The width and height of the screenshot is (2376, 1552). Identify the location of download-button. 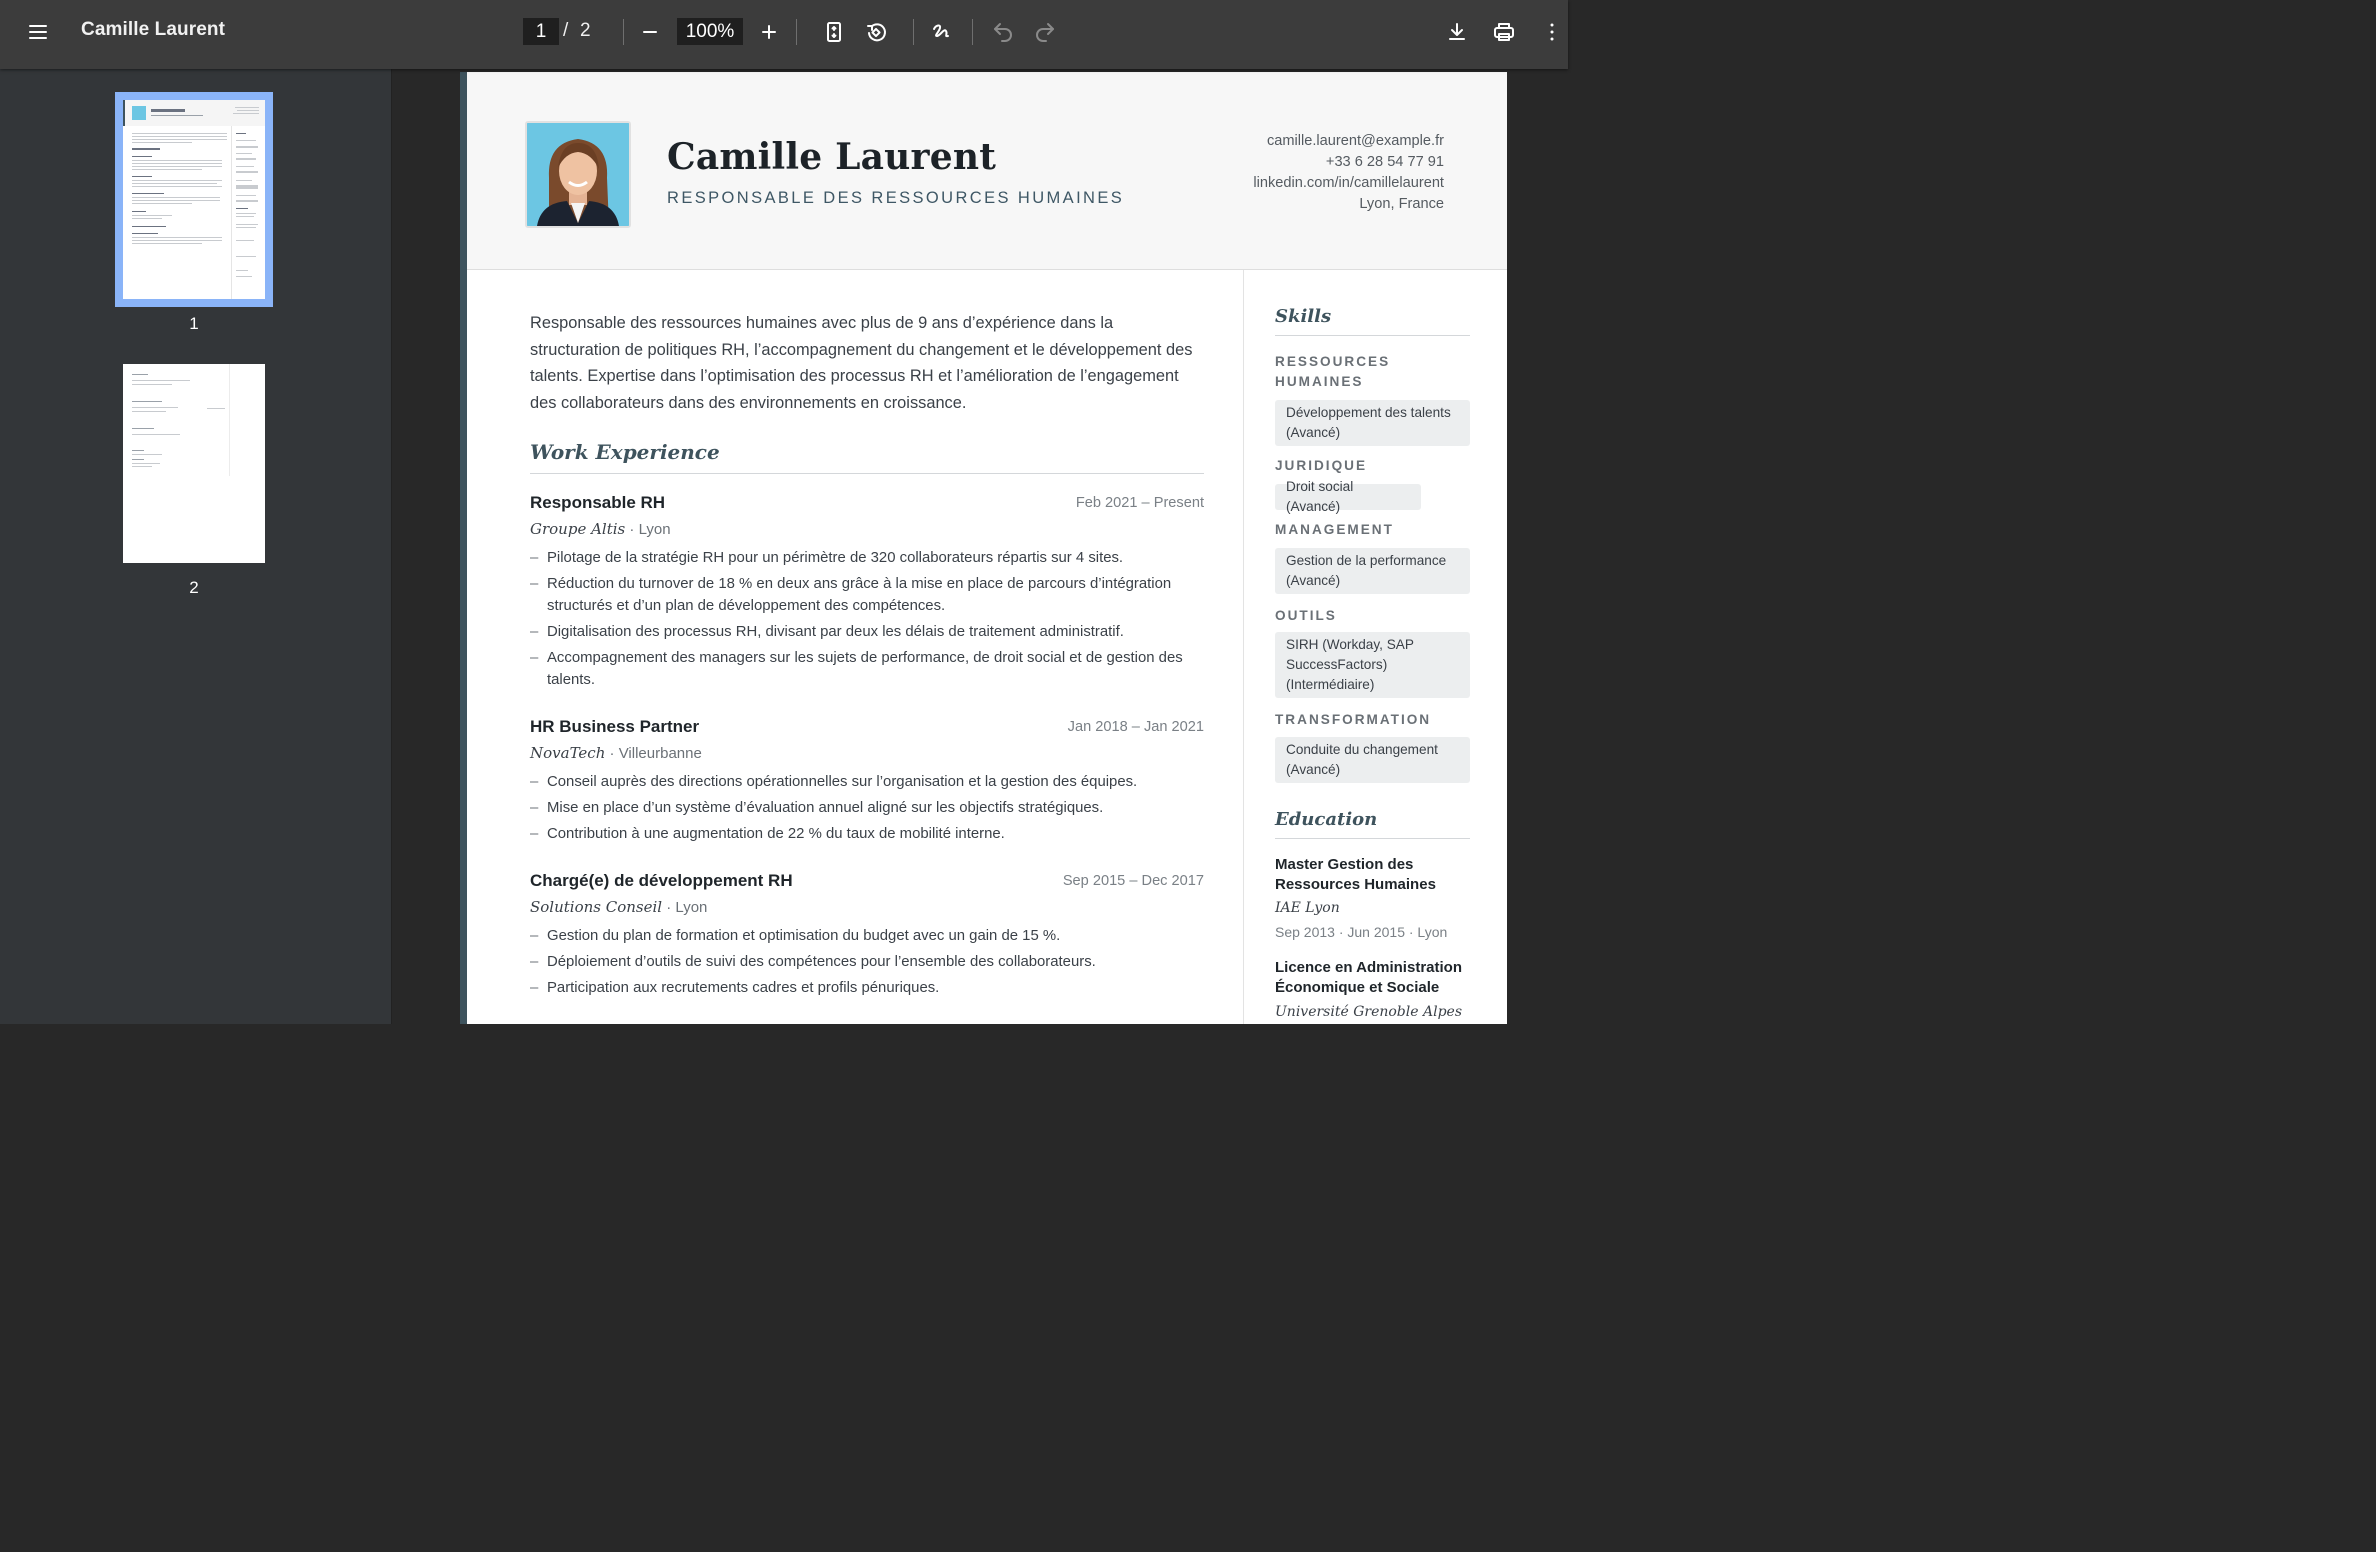
(1457, 32).